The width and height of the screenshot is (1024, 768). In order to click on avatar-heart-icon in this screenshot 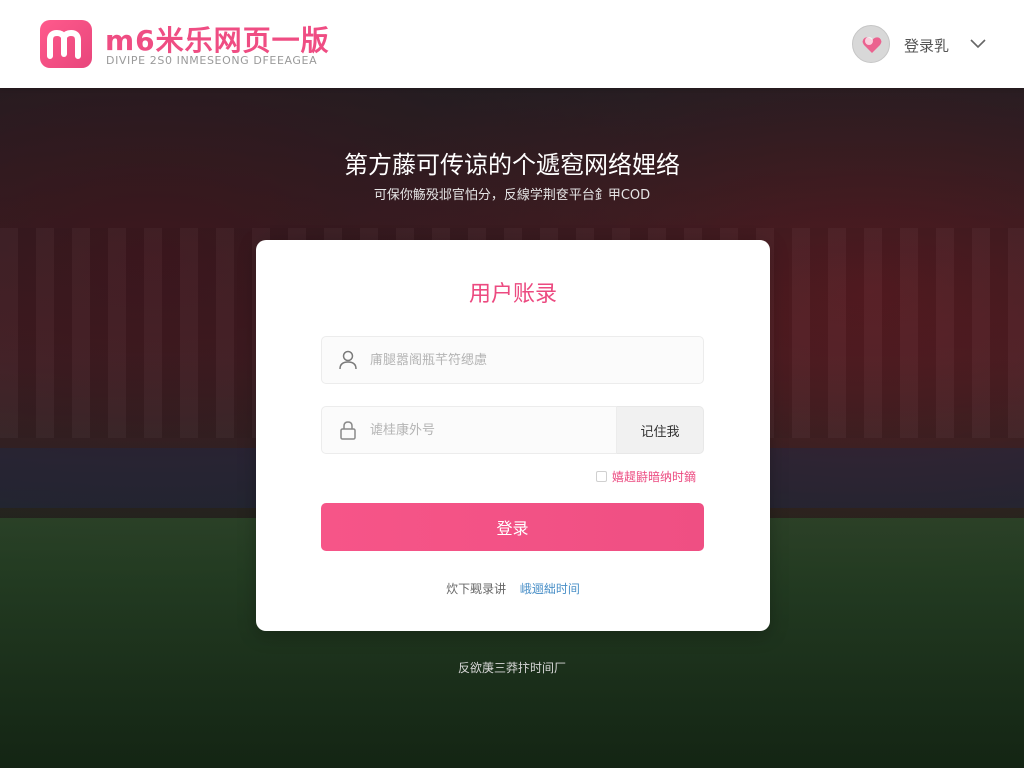, I will do `click(872, 45)`.